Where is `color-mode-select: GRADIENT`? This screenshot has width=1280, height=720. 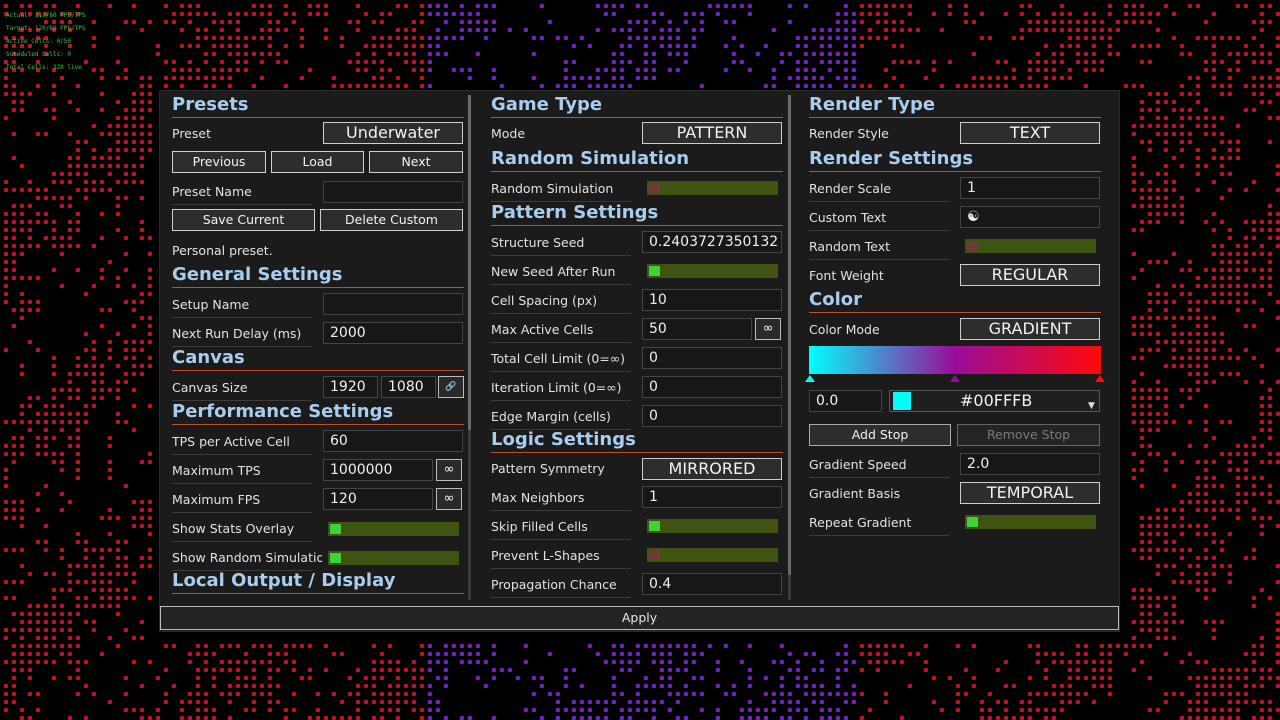
color-mode-select: GRADIENT is located at coordinates (1030, 329).